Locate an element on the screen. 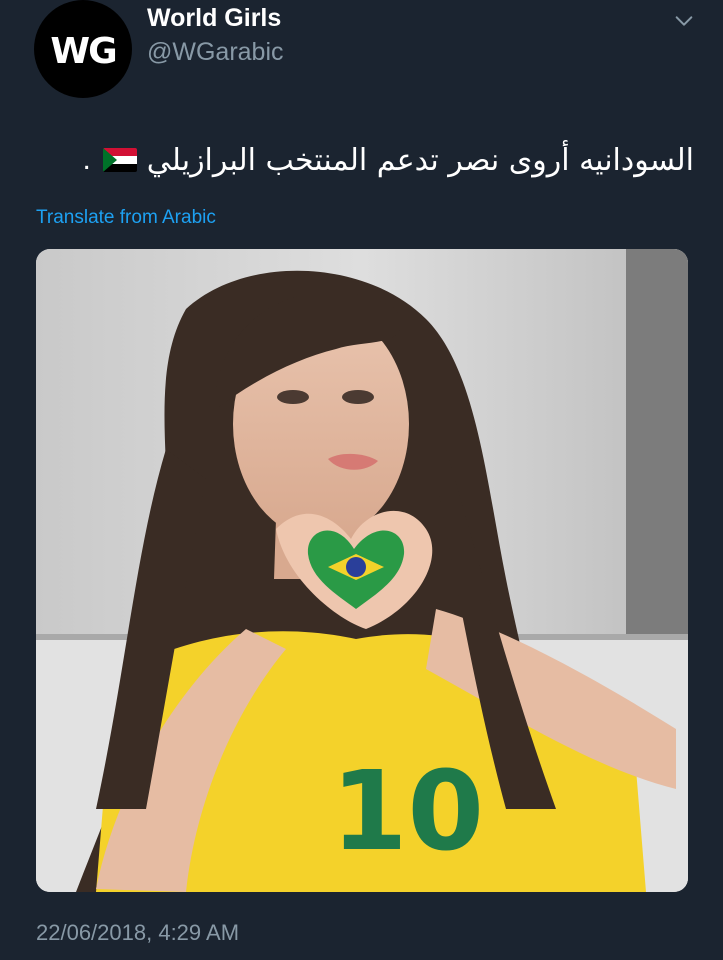  avatar-logo-text: WG is located at coordinates (83, 51).